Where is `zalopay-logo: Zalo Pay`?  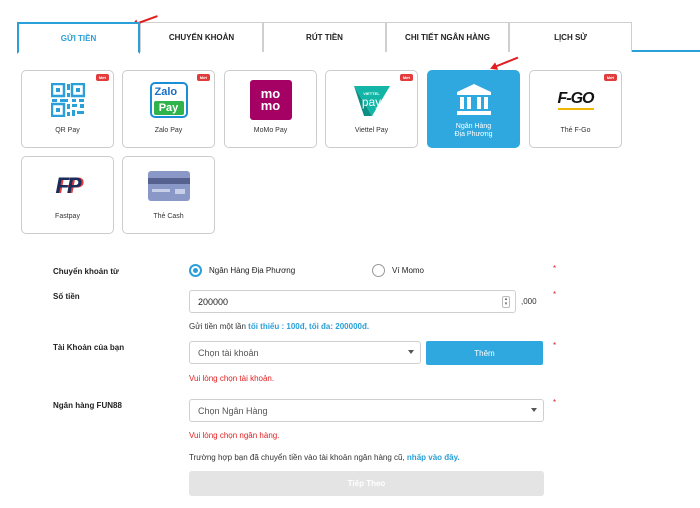 zalopay-logo: Zalo Pay is located at coordinates (169, 100).